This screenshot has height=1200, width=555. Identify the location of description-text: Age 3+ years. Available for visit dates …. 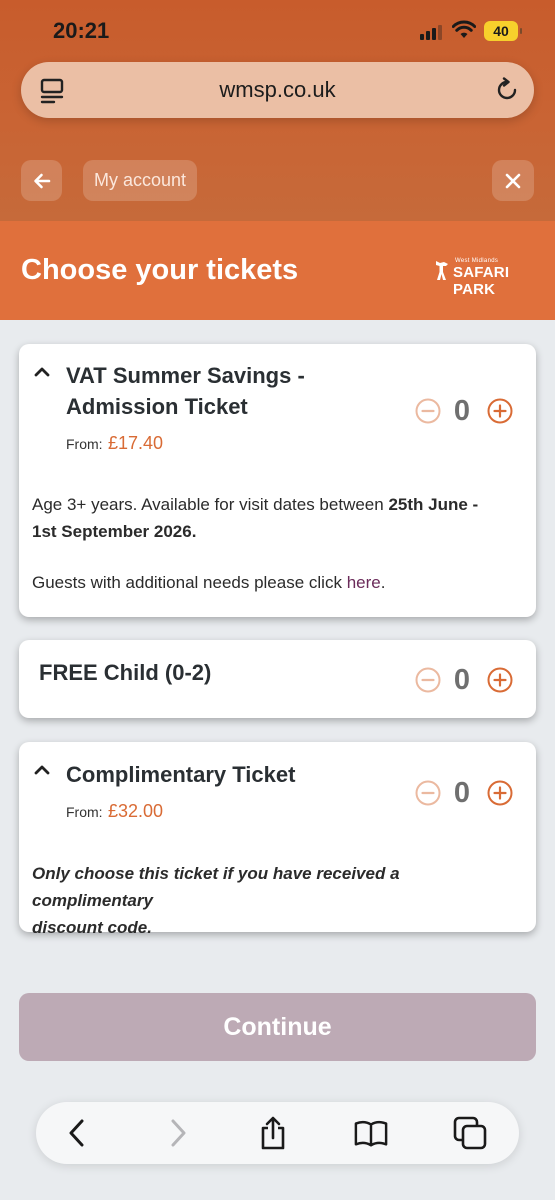
(210, 504).